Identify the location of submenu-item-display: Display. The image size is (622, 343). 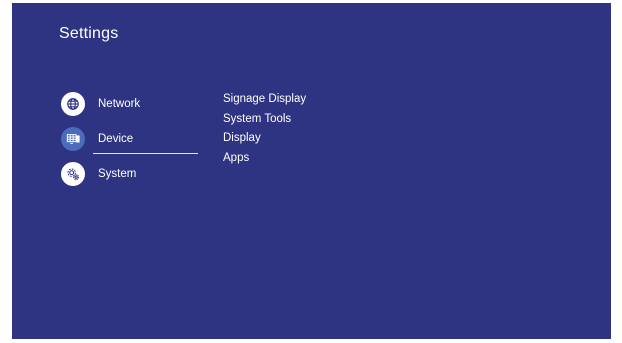
(264, 139).